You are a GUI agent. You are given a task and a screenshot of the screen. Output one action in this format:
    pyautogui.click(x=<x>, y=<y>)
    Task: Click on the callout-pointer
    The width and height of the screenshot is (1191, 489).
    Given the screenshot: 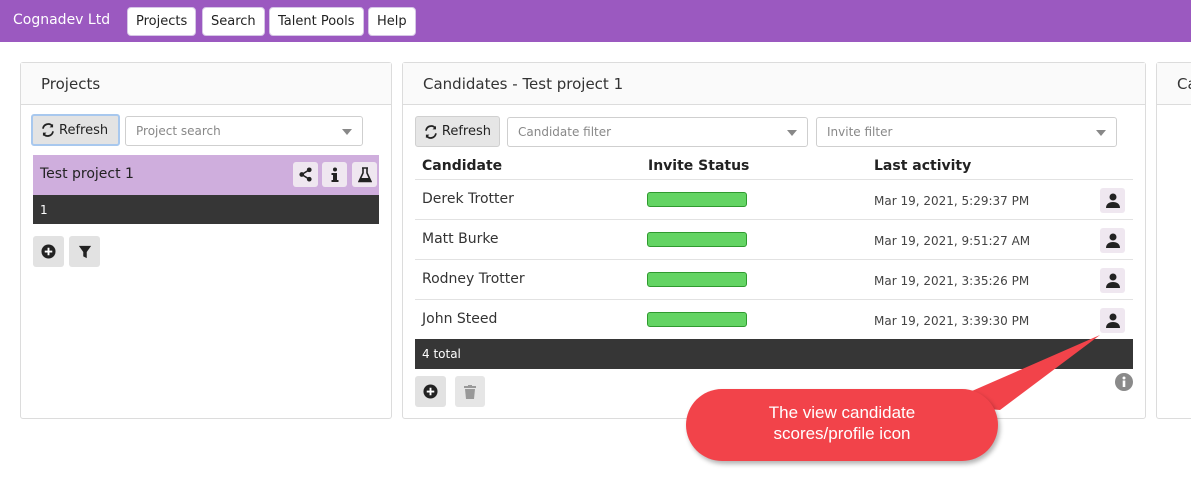 What is the action you would take?
    pyautogui.click(x=1020, y=372)
    